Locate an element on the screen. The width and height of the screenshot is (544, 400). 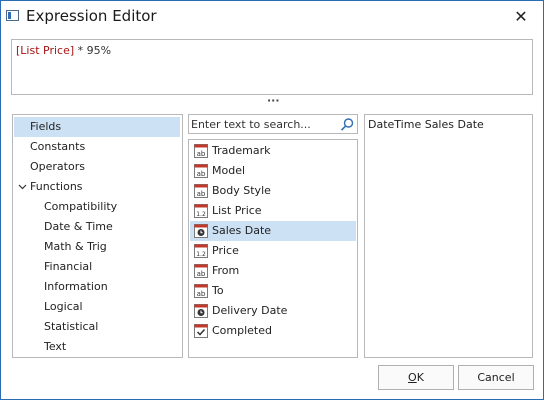
category-label: Logical is located at coordinates (63, 306).